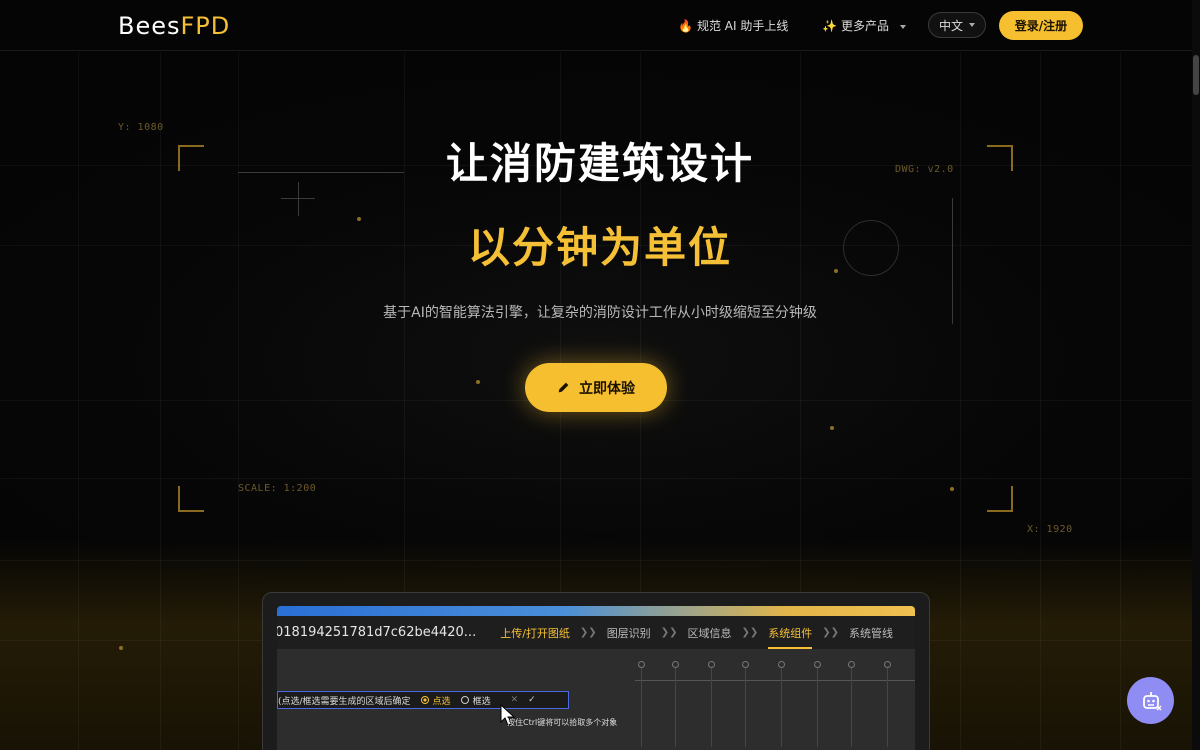 The image size is (1200, 750). What do you see at coordinates (535, 633) in the screenshot?
I see `step-upload: 上传/打开图纸` at bounding box center [535, 633].